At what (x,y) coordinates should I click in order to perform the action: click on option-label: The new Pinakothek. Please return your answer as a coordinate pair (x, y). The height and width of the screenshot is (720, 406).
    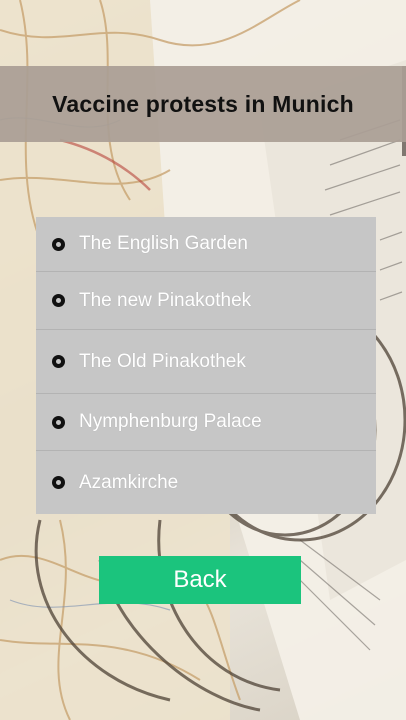
    Looking at the image, I should click on (165, 300).